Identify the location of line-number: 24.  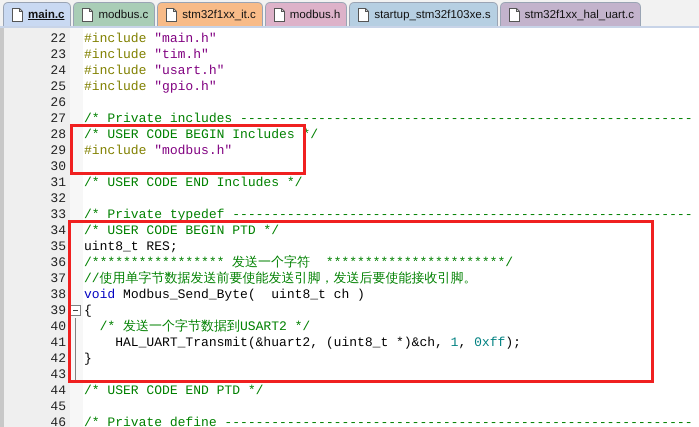
(57, 70).